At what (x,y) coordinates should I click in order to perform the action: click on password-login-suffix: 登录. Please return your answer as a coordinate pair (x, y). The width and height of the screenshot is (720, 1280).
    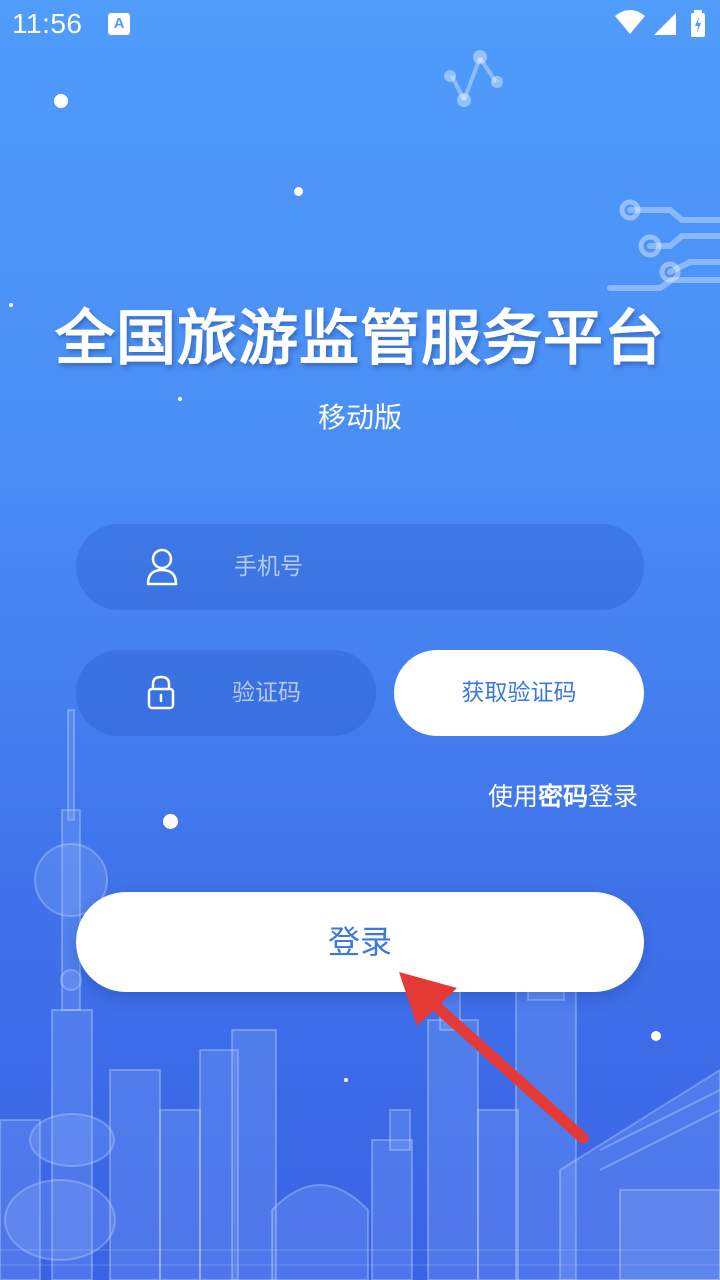
    Looking at the image, I should click on (613, 796).